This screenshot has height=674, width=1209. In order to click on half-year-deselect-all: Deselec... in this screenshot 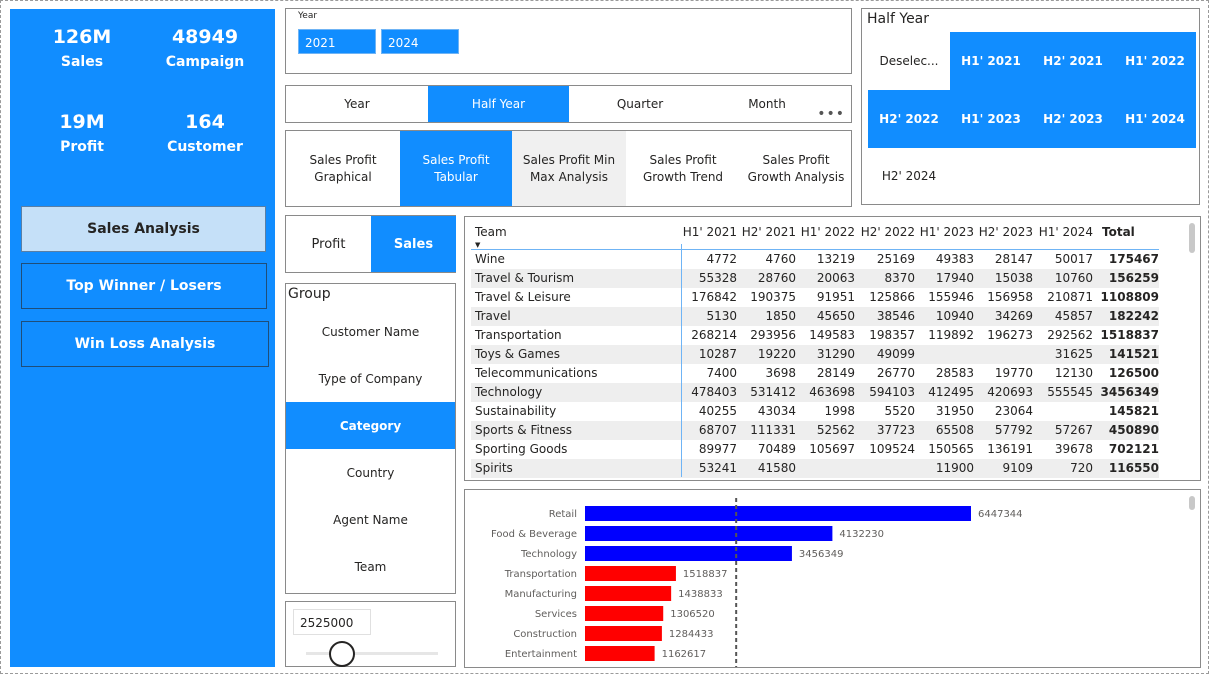, I will do `click(909, 61)`.